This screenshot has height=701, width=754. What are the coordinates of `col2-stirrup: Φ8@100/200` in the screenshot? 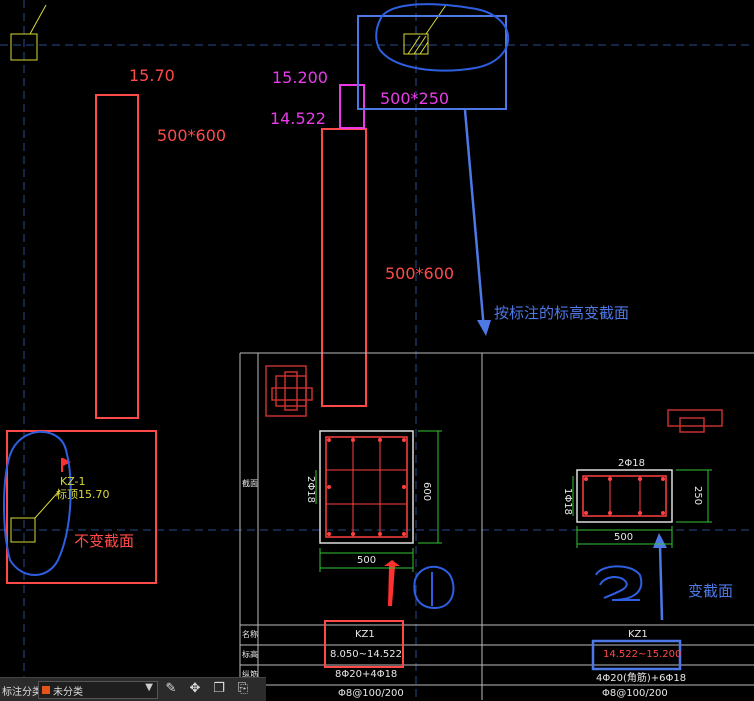 It's located at (635, 693).